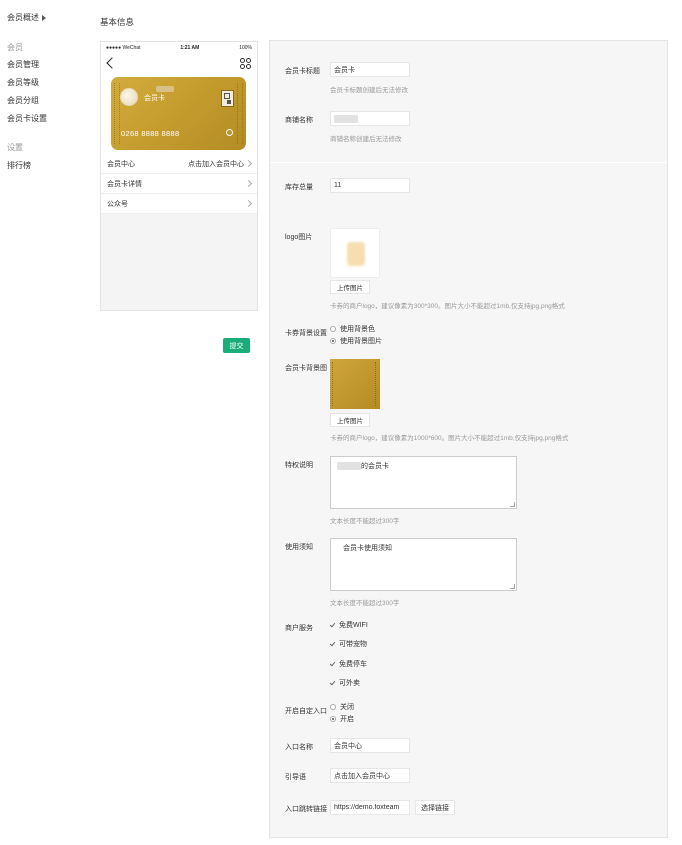 This screenshot has width=682, height=845. What do you see at coordinates (179, 64) in the screenshot?
I see `phone-nav-bar` at bounding box center [179, 64].